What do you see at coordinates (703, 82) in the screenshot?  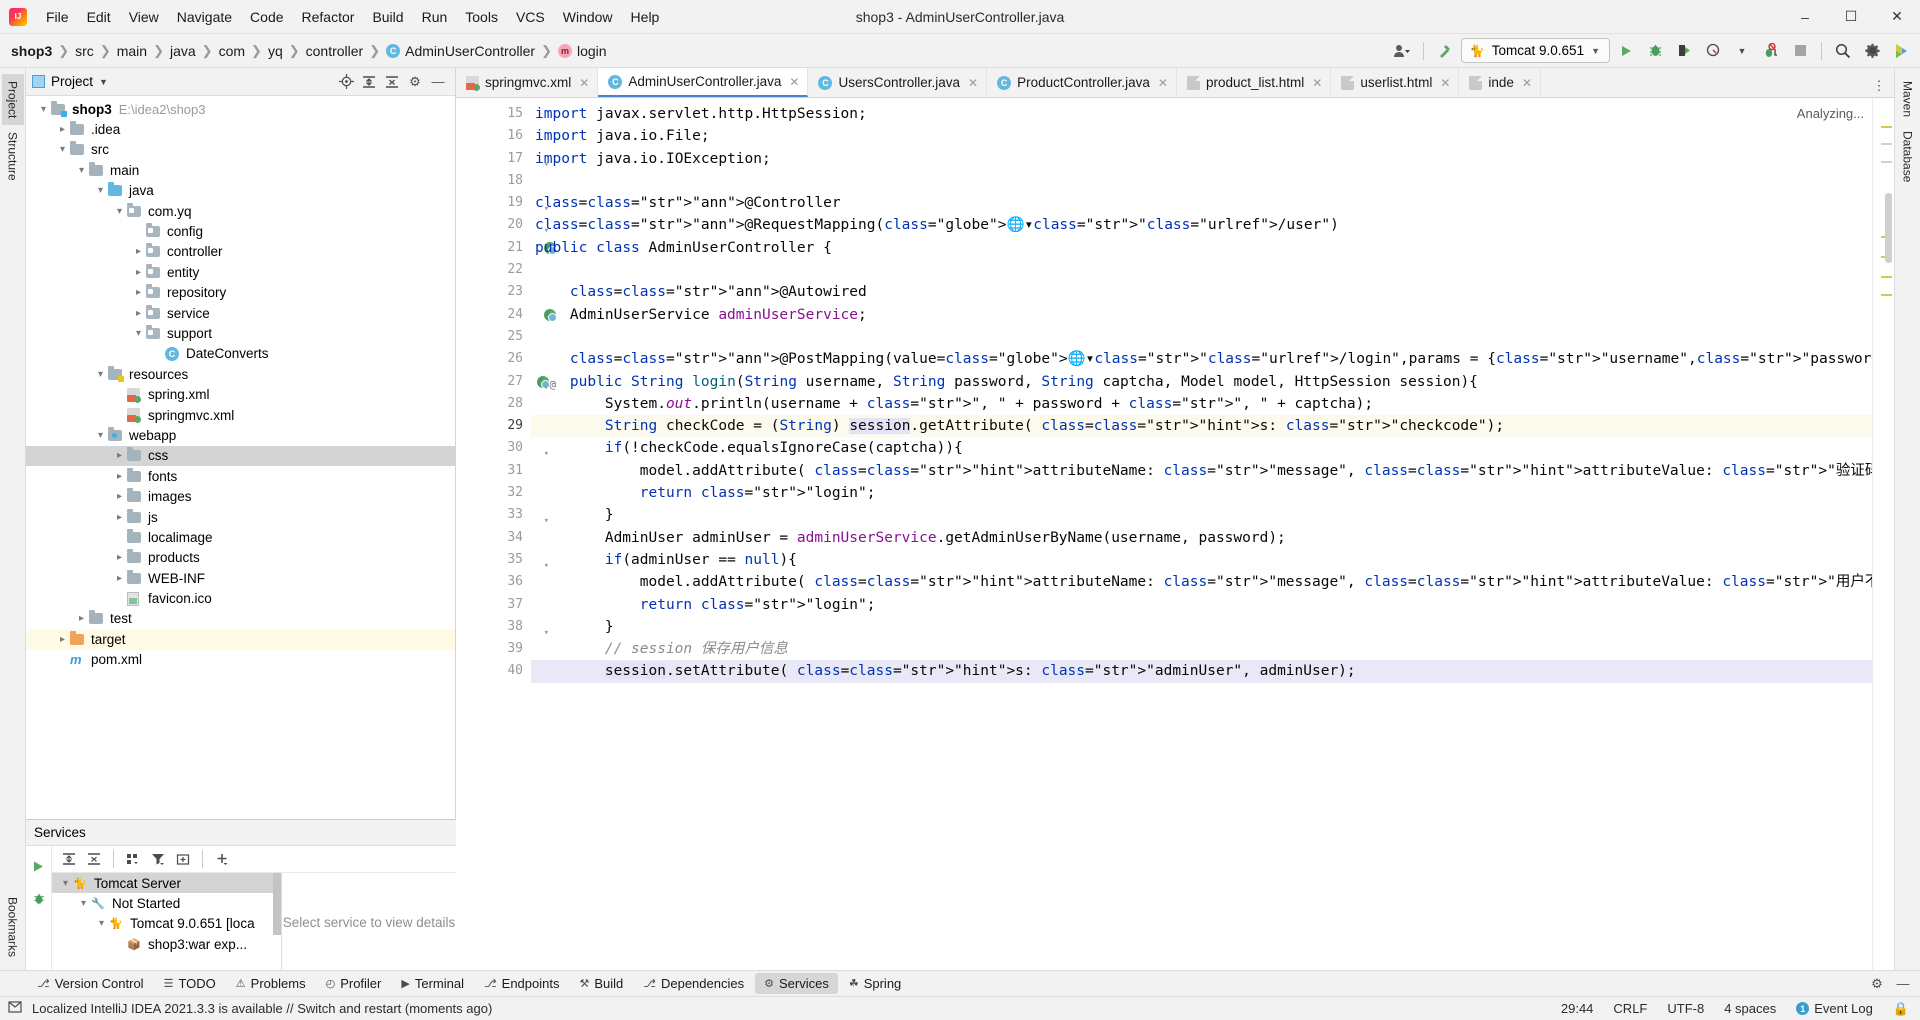 I see `editor-tab-adminusercontroller-java: C AdminUserController.java ✕` at bounding box center [703, 82].